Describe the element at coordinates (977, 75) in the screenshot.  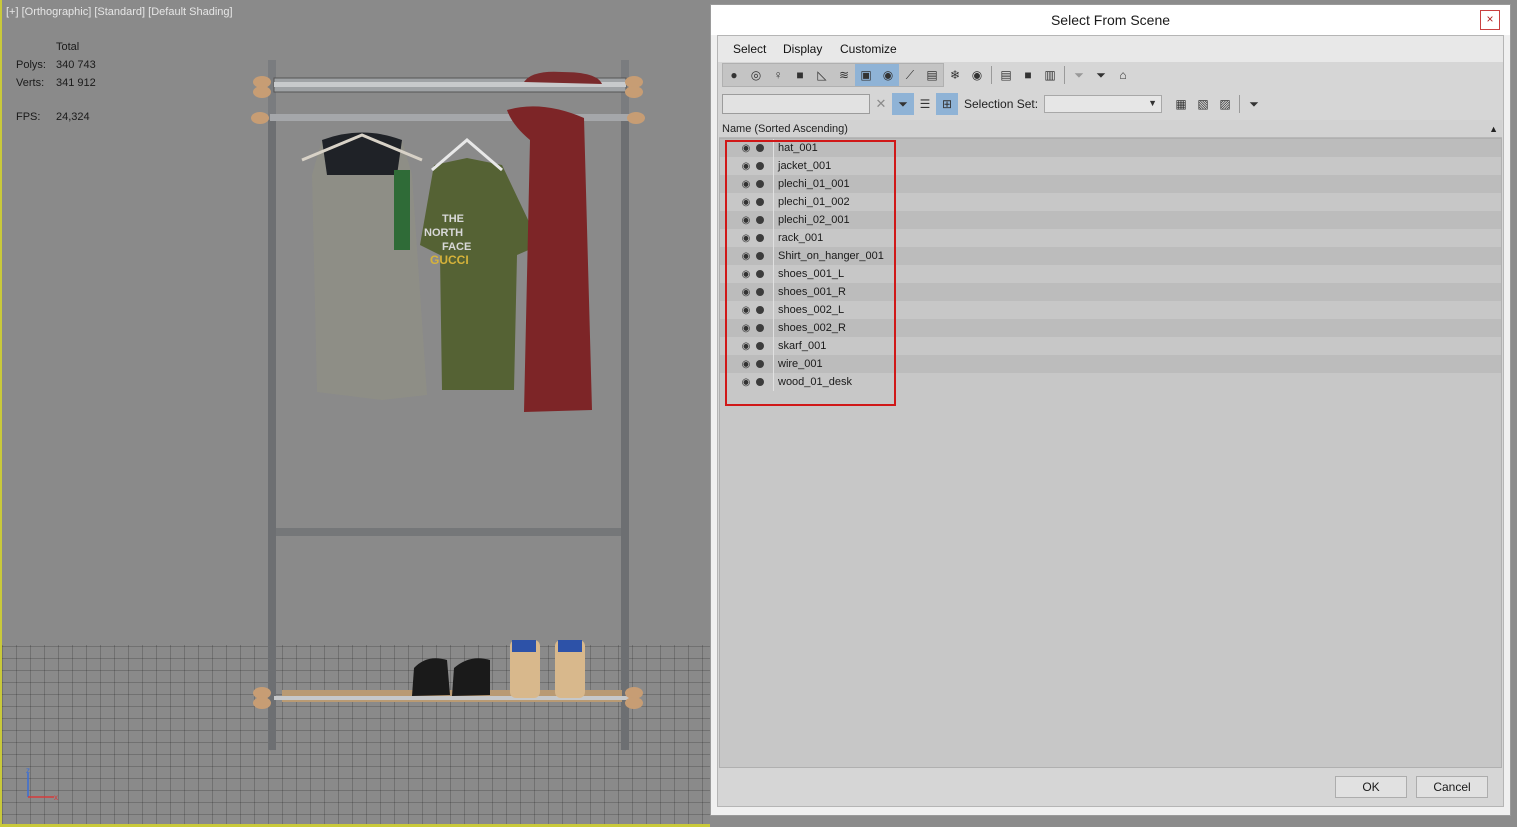
I see `hidden-filter-icon: ◉` at that location.